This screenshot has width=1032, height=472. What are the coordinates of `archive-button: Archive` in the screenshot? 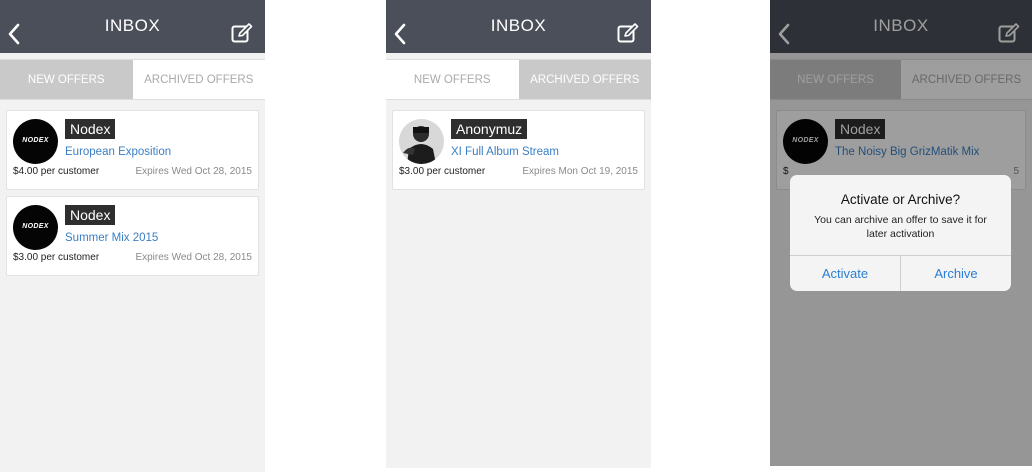 It's located at (955, 273).